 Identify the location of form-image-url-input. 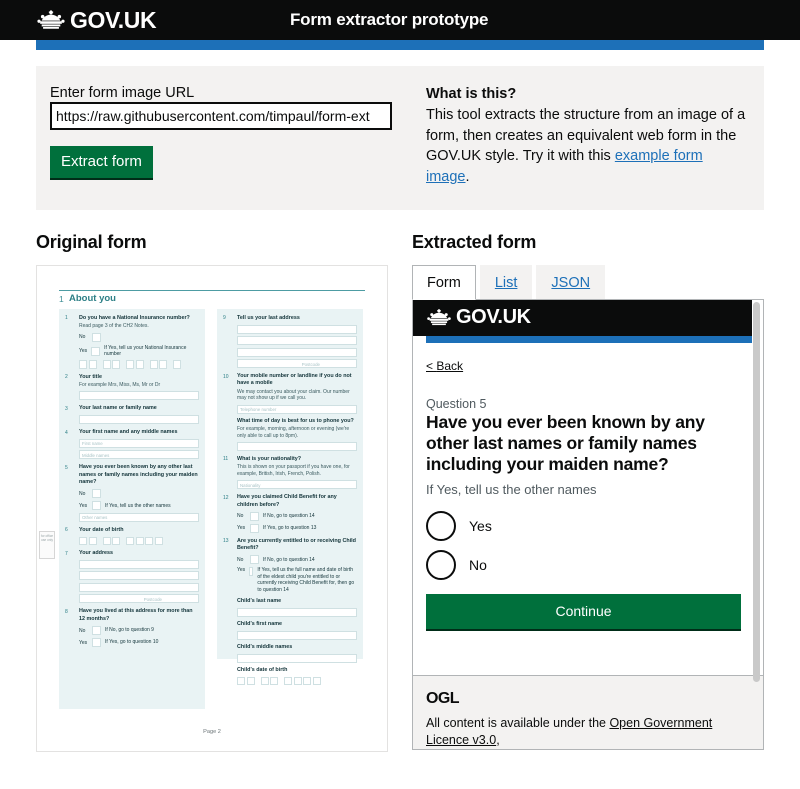
(221, 116).